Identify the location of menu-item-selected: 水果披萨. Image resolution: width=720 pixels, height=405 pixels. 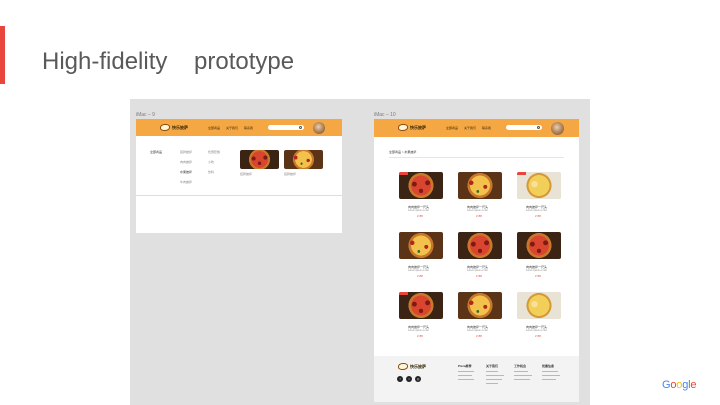
(186, 172).